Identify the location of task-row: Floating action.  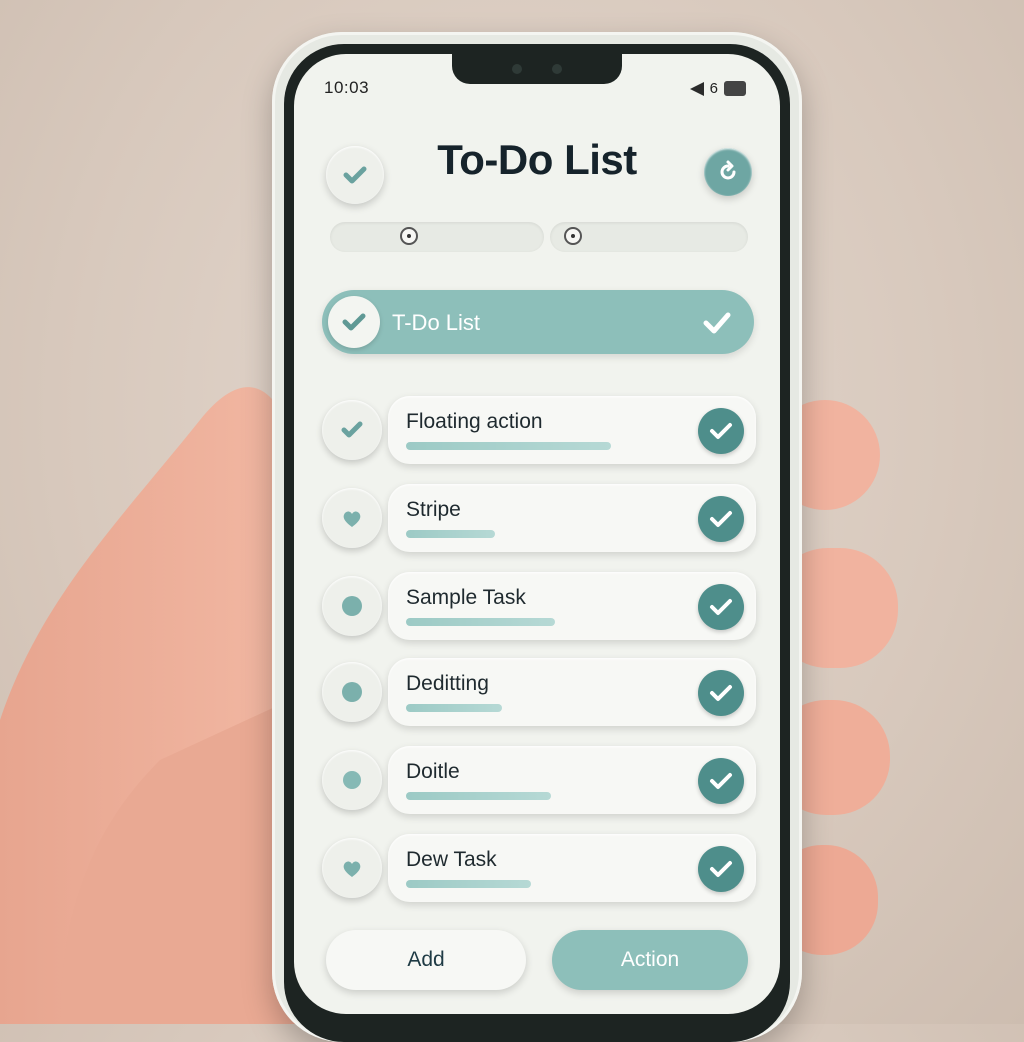
(539, 431).